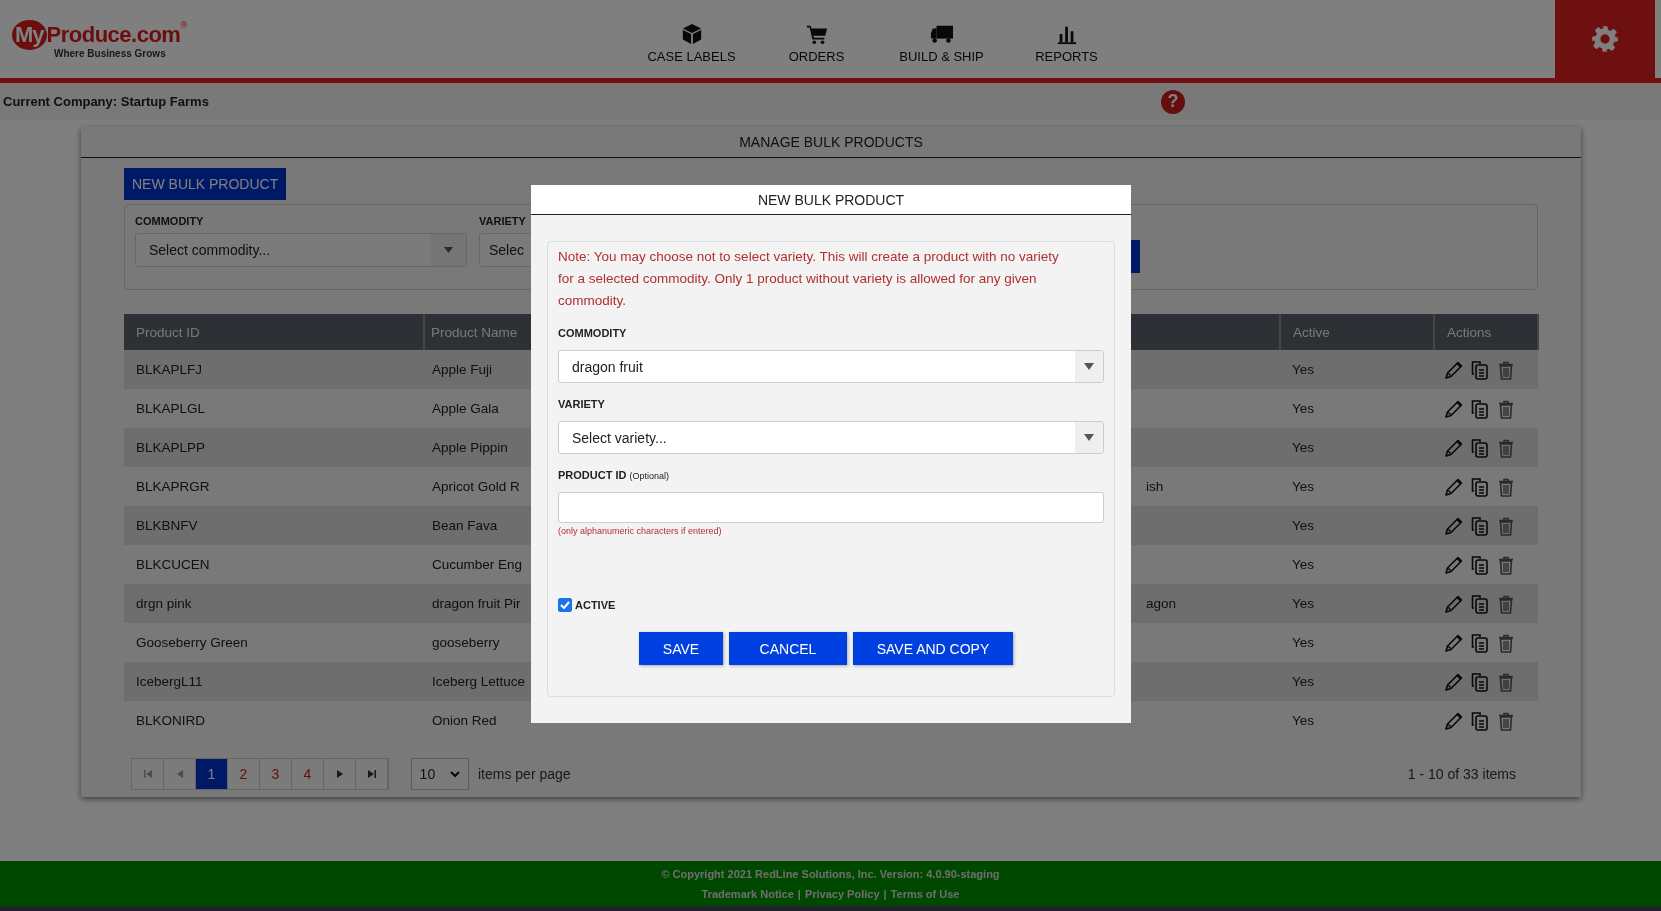  Describe the element at coordinates (933, 648) in the screenshot. I see `dialog-button: SAVE AND COPY` at that location.